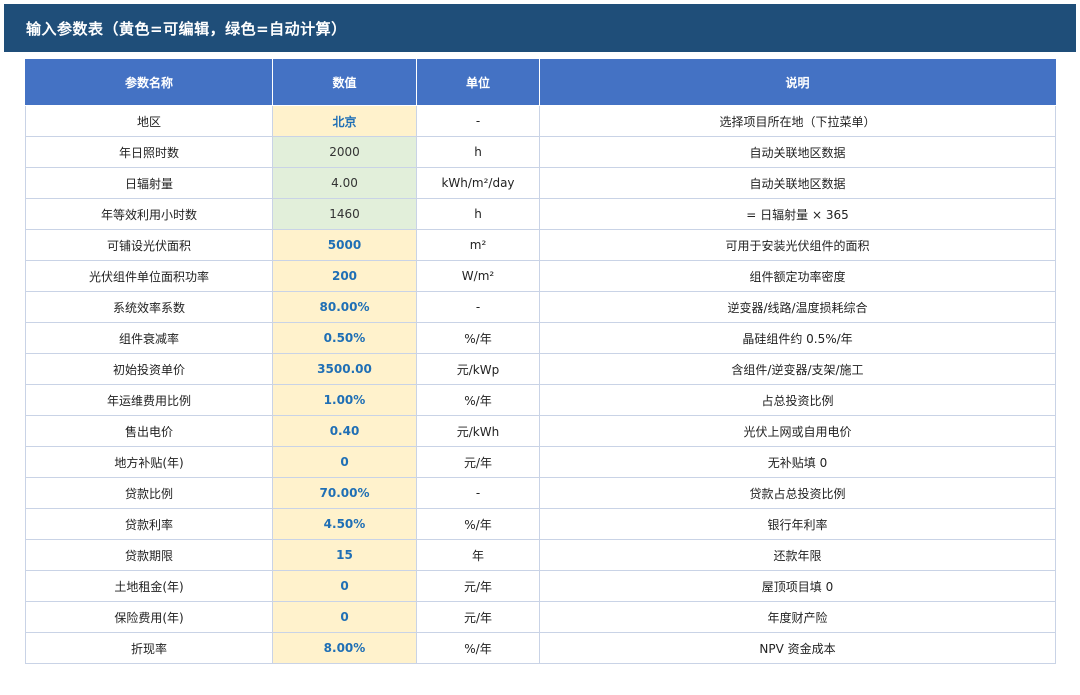  Describe the element at coordinates (797, 121) in the screenshot. I see `param-description-cell: 选择项目所在地（下拉菜单）` at that location.